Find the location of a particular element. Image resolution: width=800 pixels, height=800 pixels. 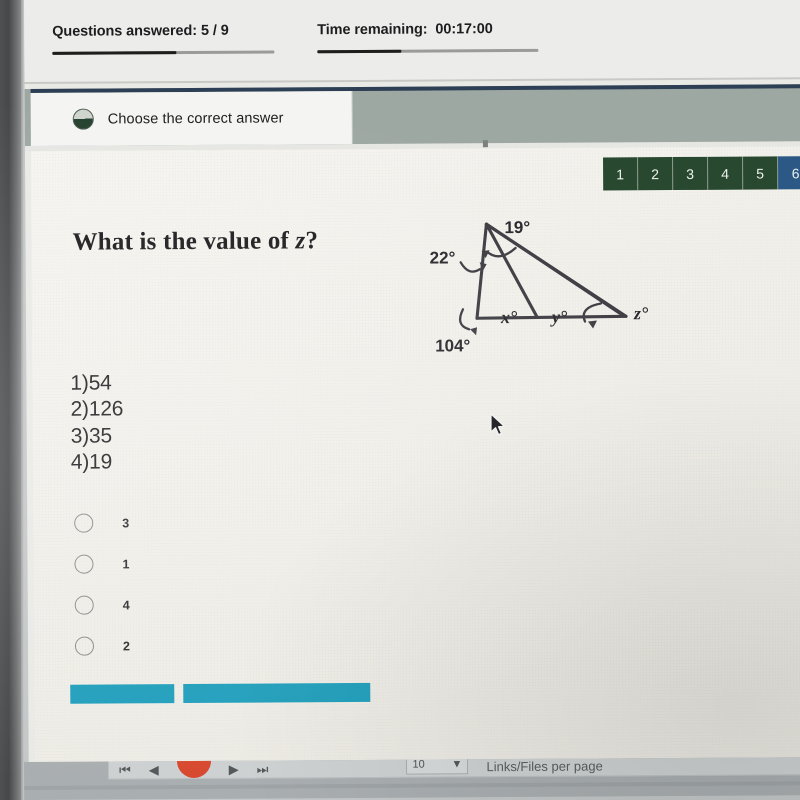

questions-answered-text: Questions answered: 5 / 9 is located at coordinates (140, 31).